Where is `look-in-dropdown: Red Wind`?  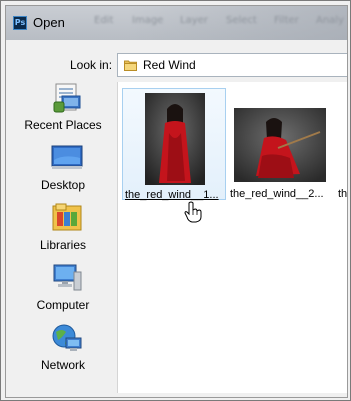 look-in-dropdown: Red Wind is located at coordinates (232, 65).